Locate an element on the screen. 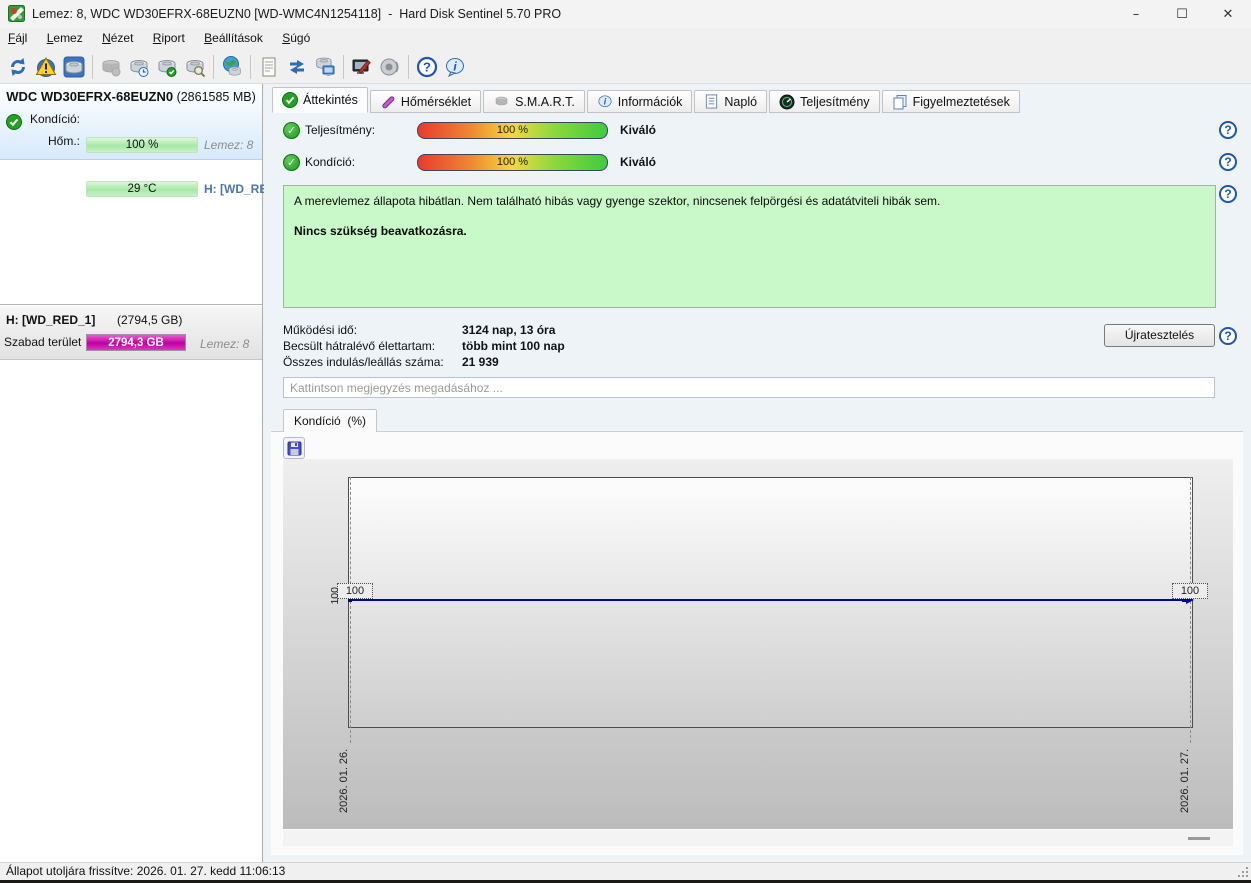  tab-information: i Információk is located at coordinates (639, 101).